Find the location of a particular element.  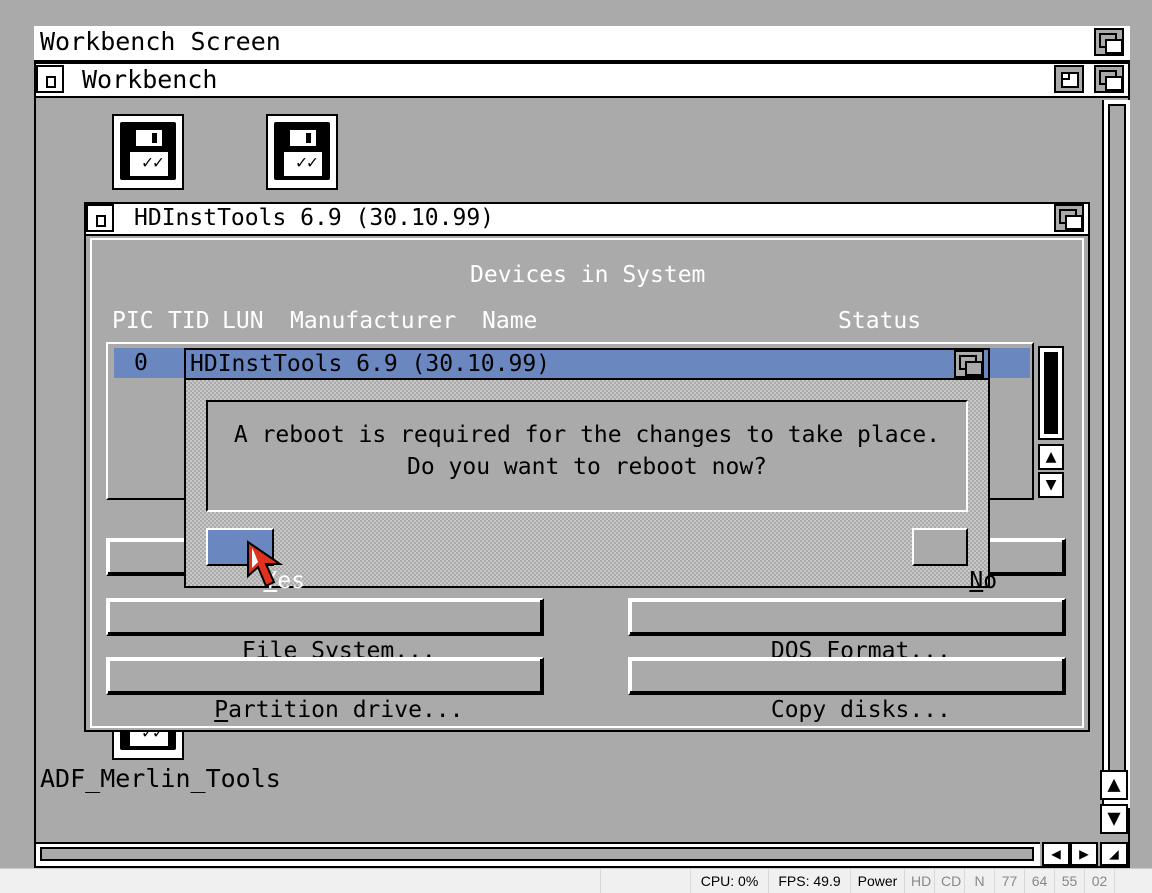

list-up-arrow-icon: ▲ is located at coordinates (1051, 457).